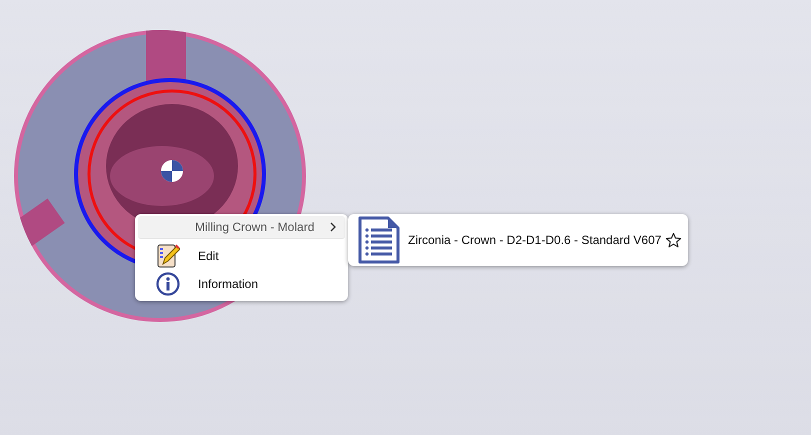 Image resolution: width=811 pixels, height=435 pixels. Describe the element at coordinates (168, 284) in the screenshot. I see `info-icon` at that location.